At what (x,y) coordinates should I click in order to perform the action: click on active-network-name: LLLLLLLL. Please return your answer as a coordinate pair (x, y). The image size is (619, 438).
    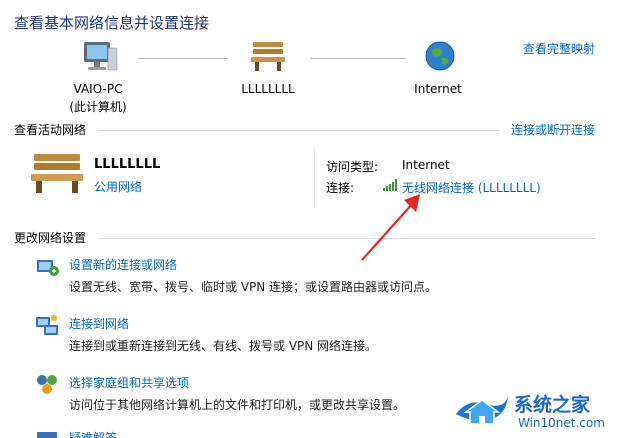
    Looking at the image, I should click on (127, 164).